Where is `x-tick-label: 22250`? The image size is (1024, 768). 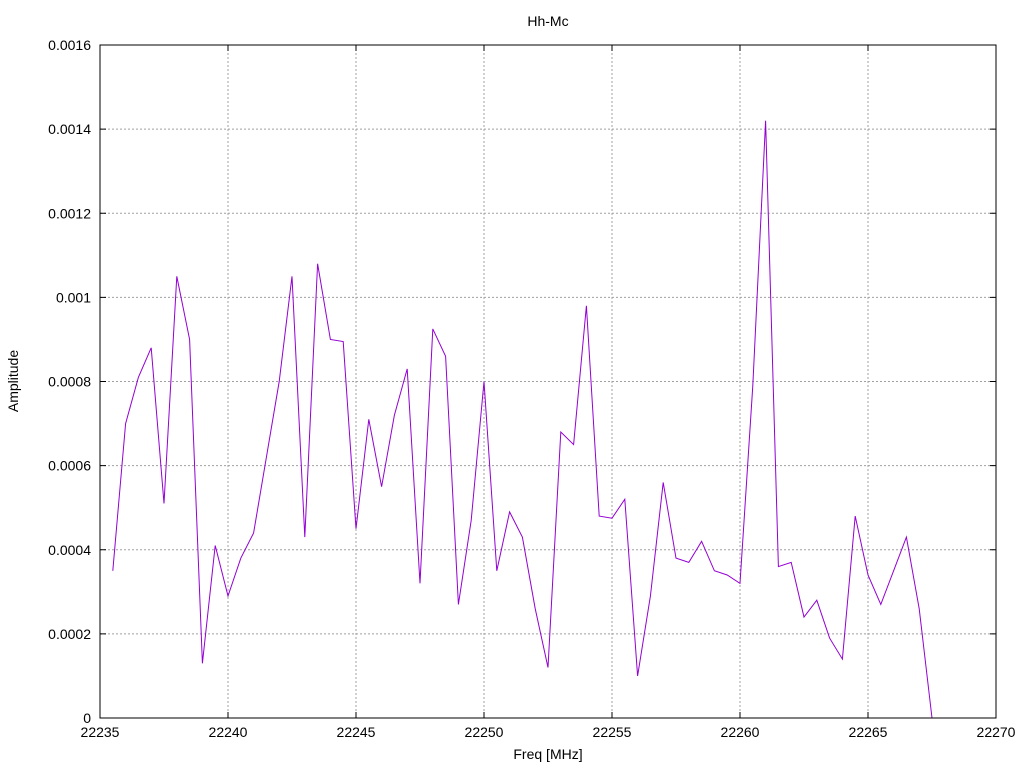
x-tick-label: 22250 is located at coordinates (484, 732).